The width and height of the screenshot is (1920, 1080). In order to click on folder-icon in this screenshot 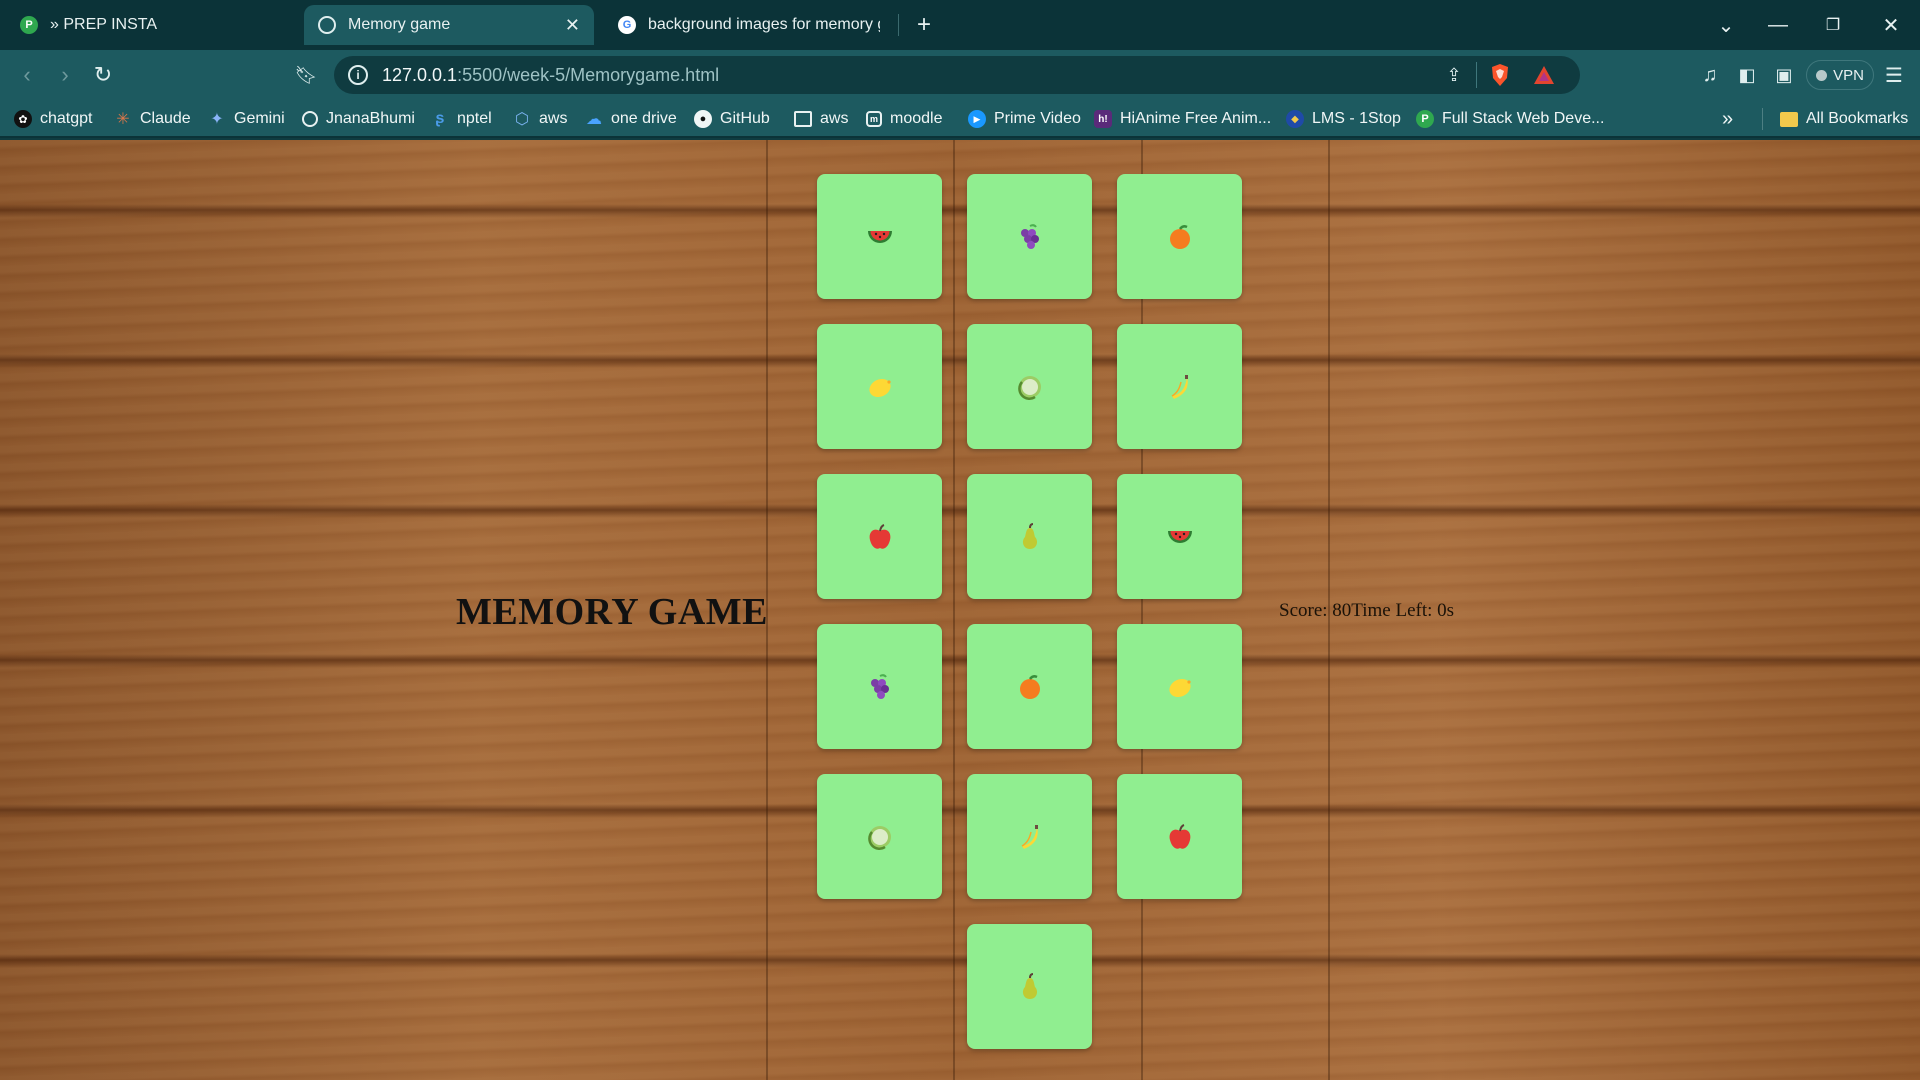, I will do `click(1789, 119)`.